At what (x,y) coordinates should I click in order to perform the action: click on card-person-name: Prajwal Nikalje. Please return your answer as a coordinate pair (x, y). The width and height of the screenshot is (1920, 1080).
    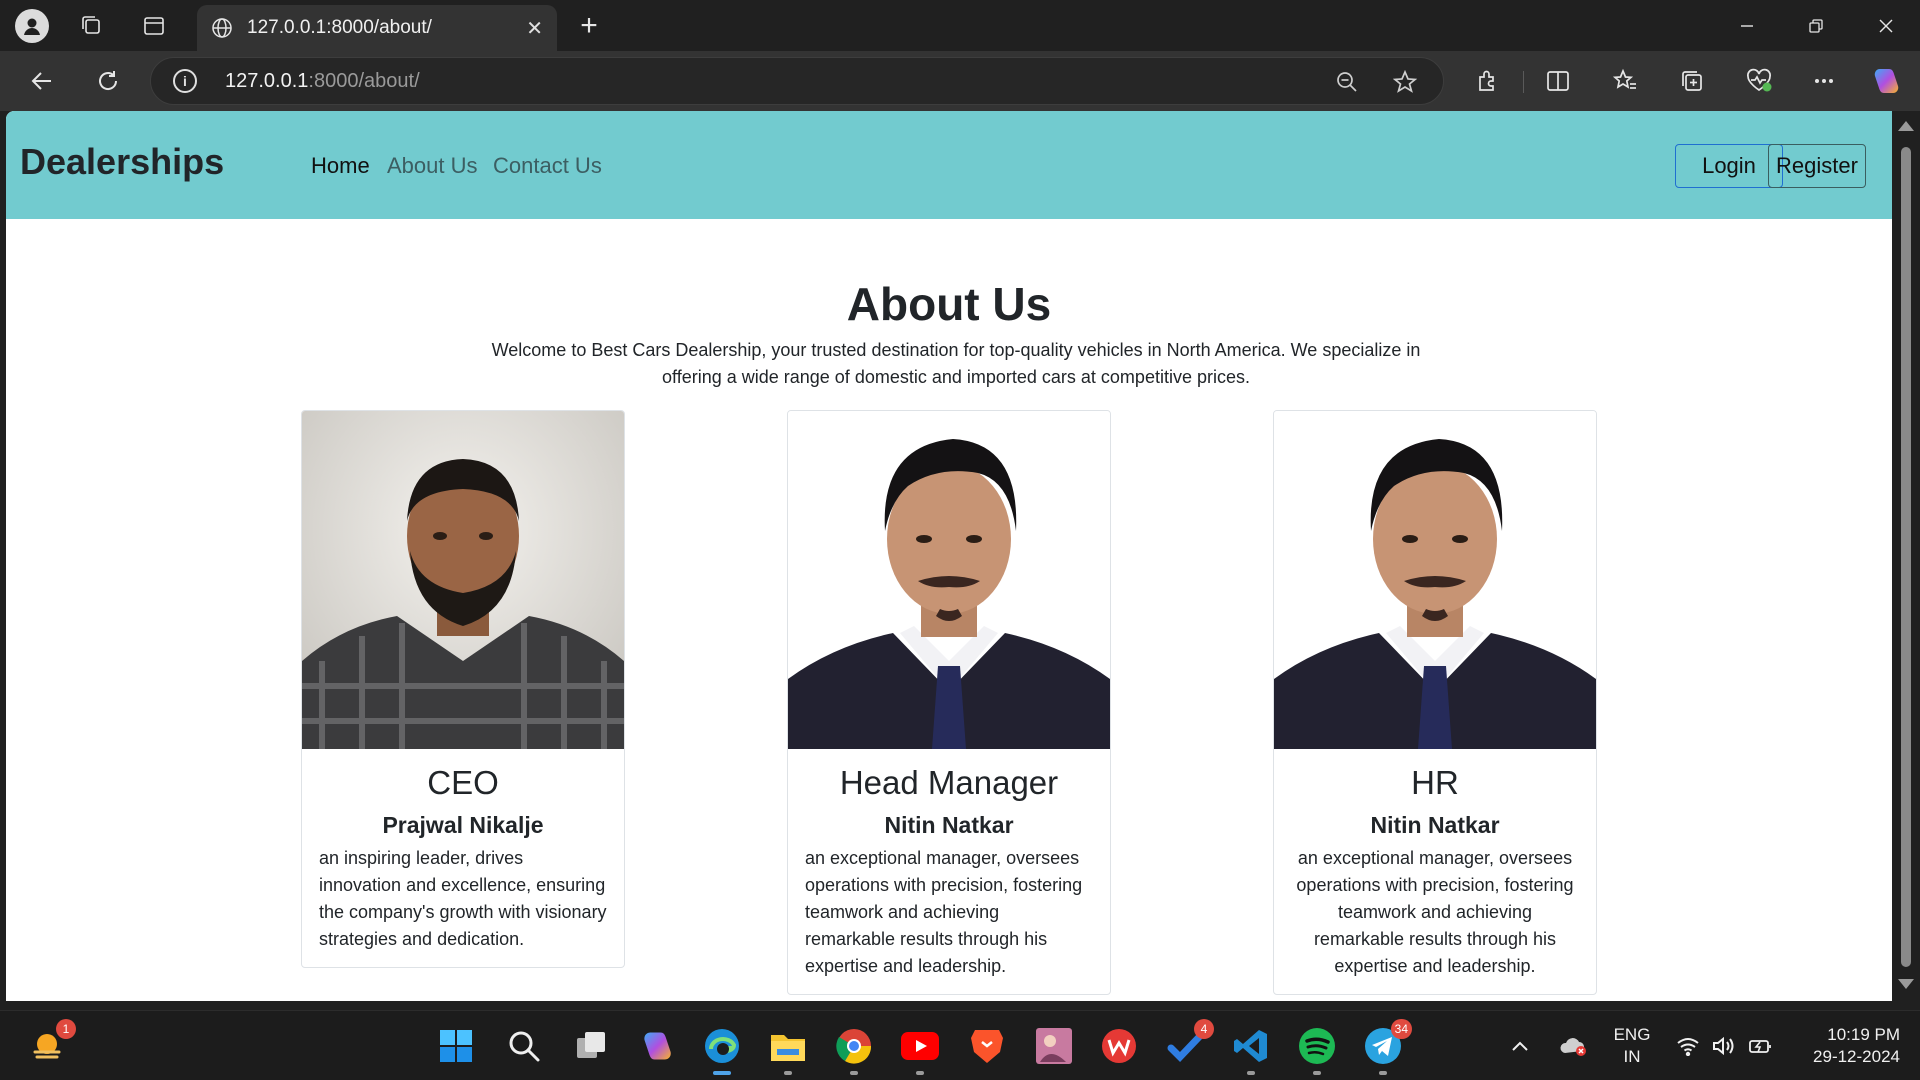
    Looking at the image, I should click on (463, 825).